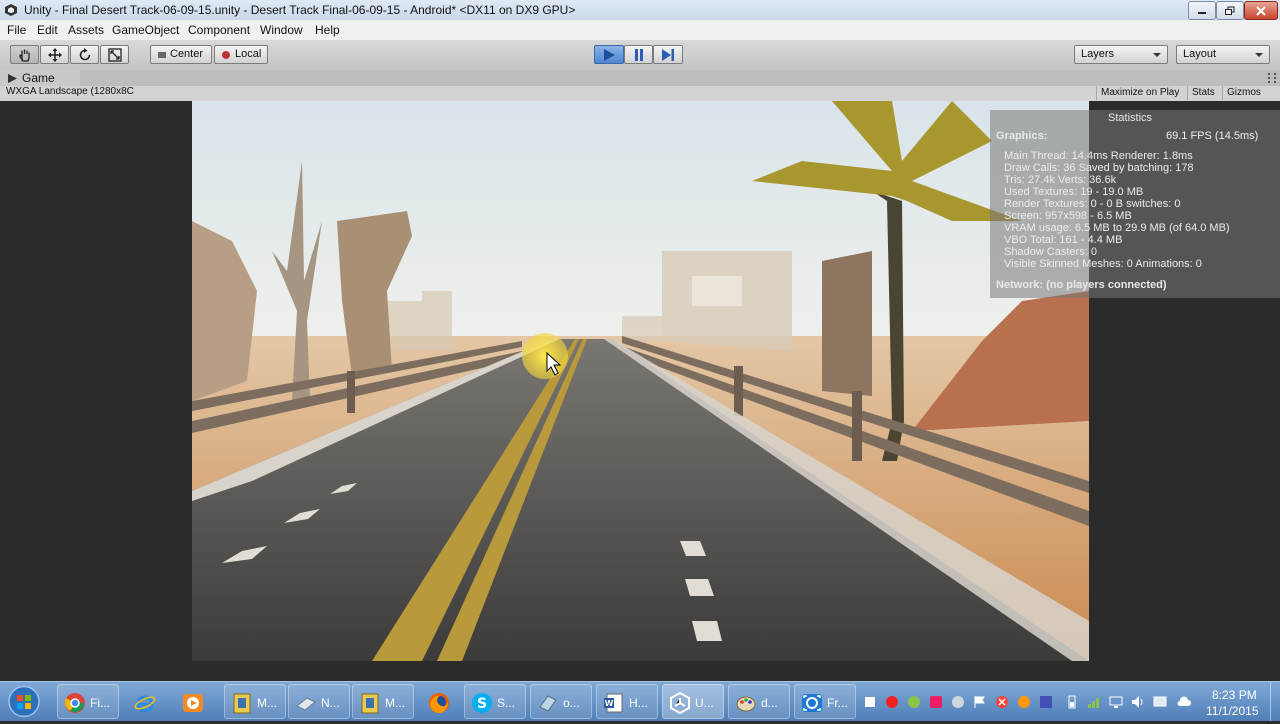 This screenshot has width=1280, height=724. What do you see at coordinates (1068, 216) in the screenshot?
I see `stat-line: Screen: 957x598 - 6.5 MB` at bounding box center [1068, 216].